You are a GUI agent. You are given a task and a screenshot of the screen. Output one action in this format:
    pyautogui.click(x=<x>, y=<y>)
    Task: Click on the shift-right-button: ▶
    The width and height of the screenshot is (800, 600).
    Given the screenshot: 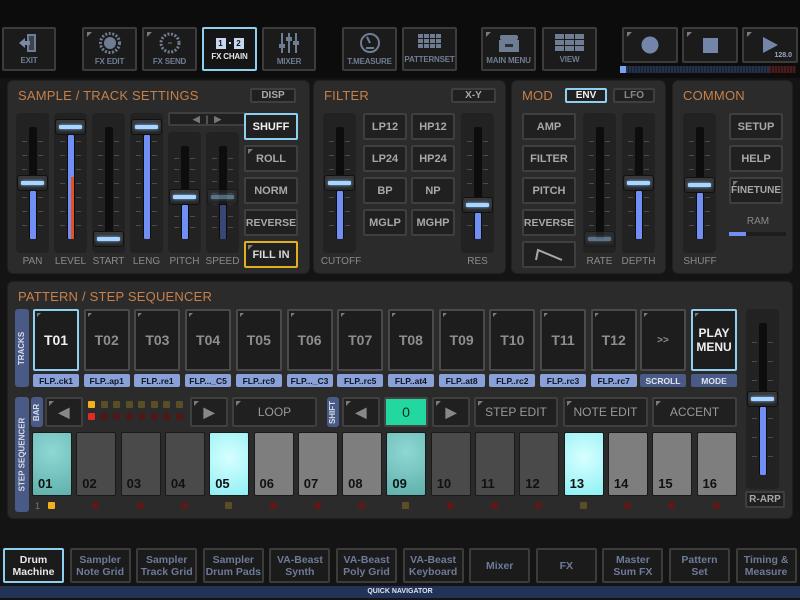 What is the action you would take?
    pyautogui.click(x=451, y=412)
    